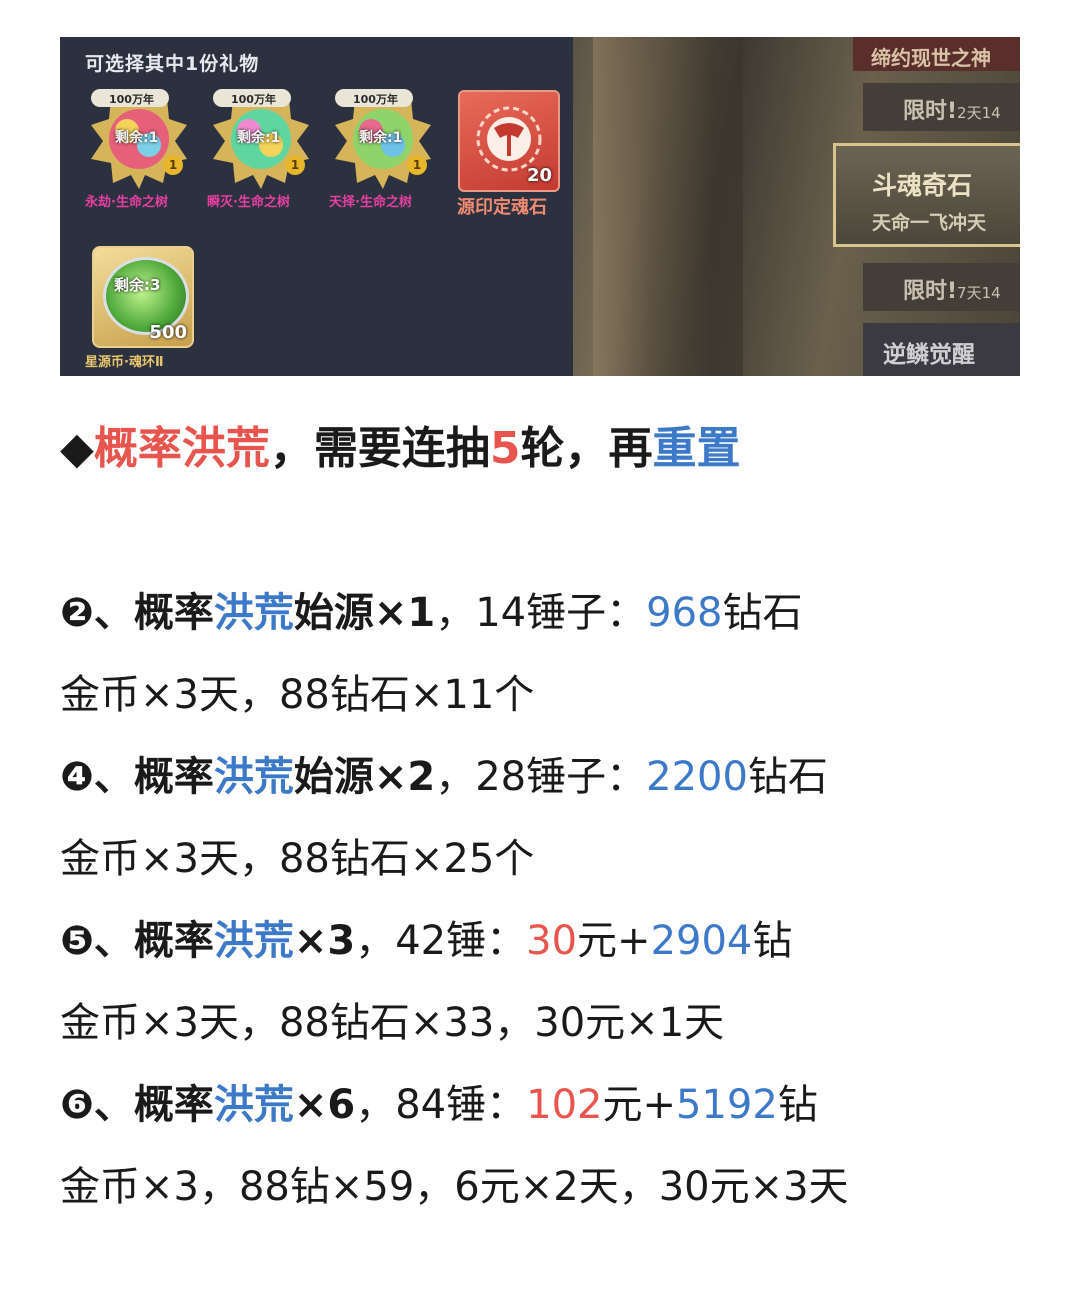 This screenshot has width=1080, height=1315. Describe the element at coordinates (297, 859) in the screenshot. I see `item-4-detail: 金币×3天，88钻石×25个` at that location.